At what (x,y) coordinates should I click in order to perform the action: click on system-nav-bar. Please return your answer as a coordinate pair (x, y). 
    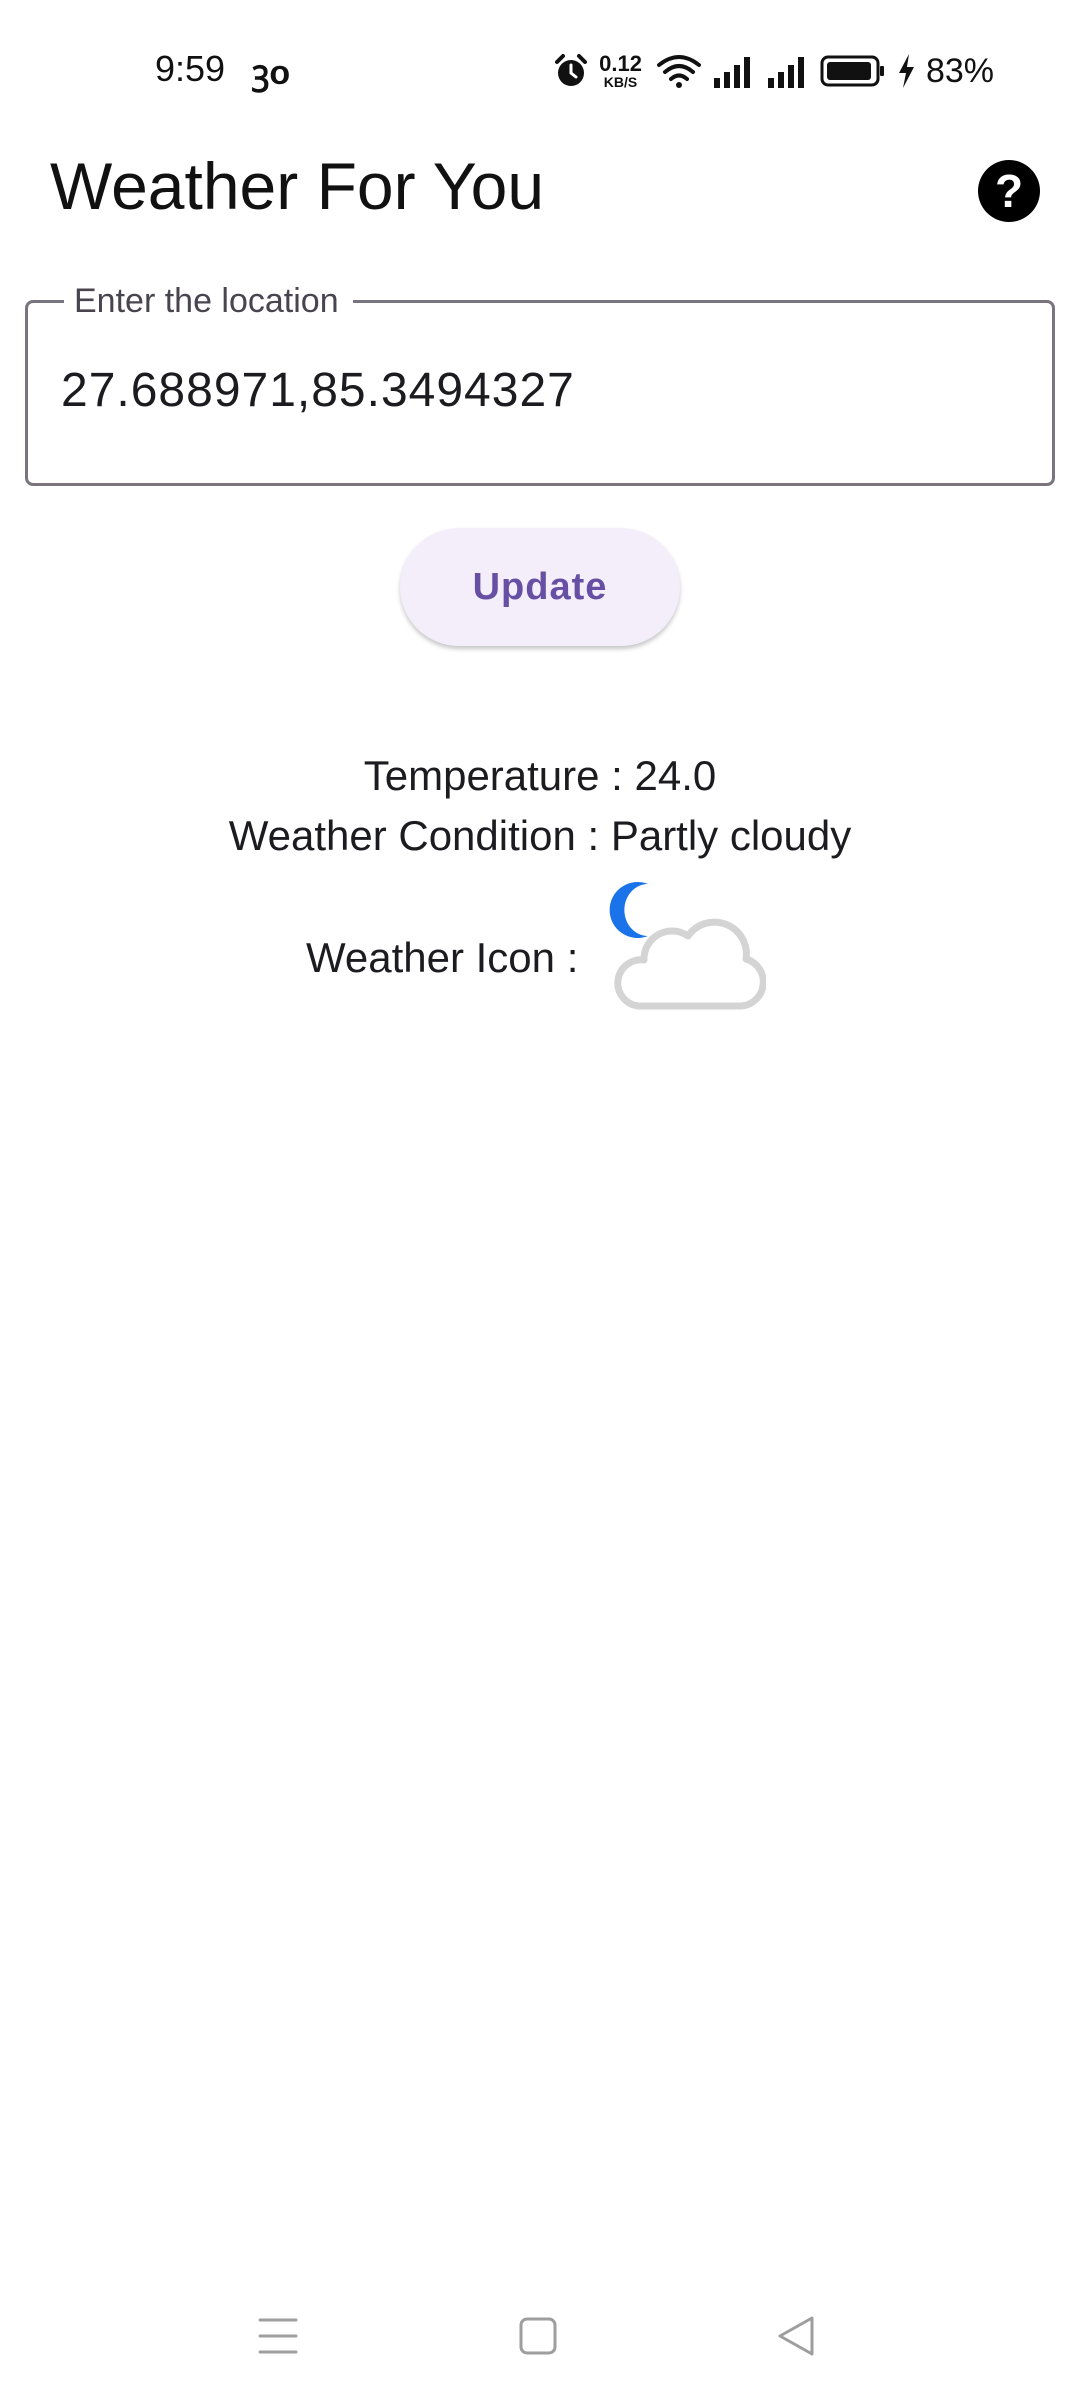
    Looking at the image, I should click on (540, 2340).